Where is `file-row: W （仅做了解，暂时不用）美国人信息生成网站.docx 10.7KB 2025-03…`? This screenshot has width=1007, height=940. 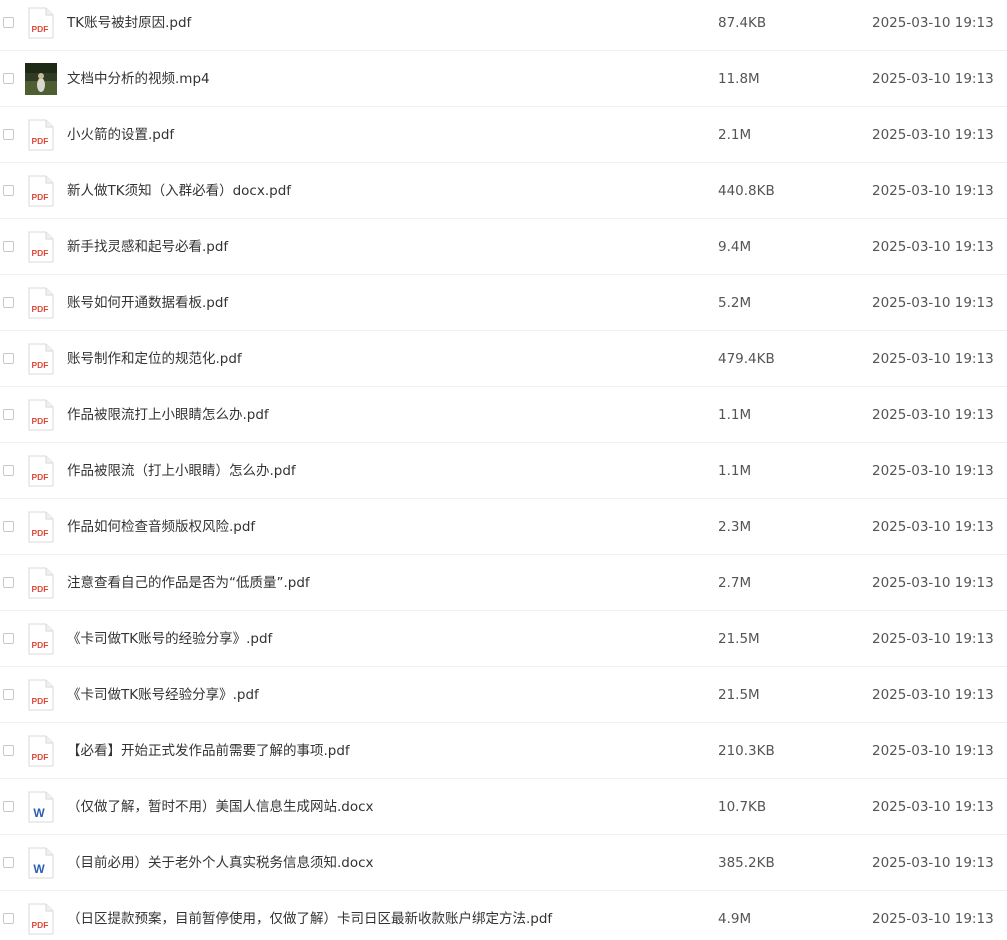
file-row: W （仅做了解，暂时不用）美国人信息生成网站.docx 10.7KB 2025-03… is located at coordinates (503, 812).